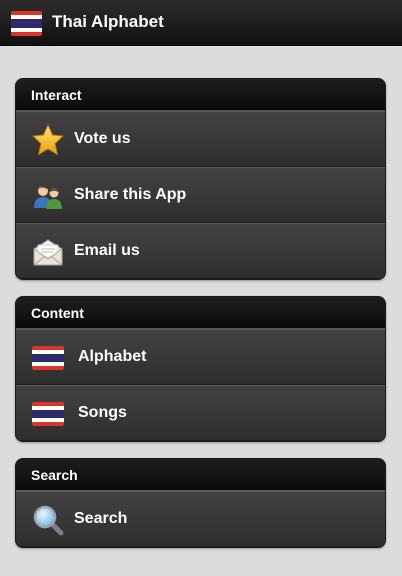  I want to click on songs-button: Songs, so click(200, 413).